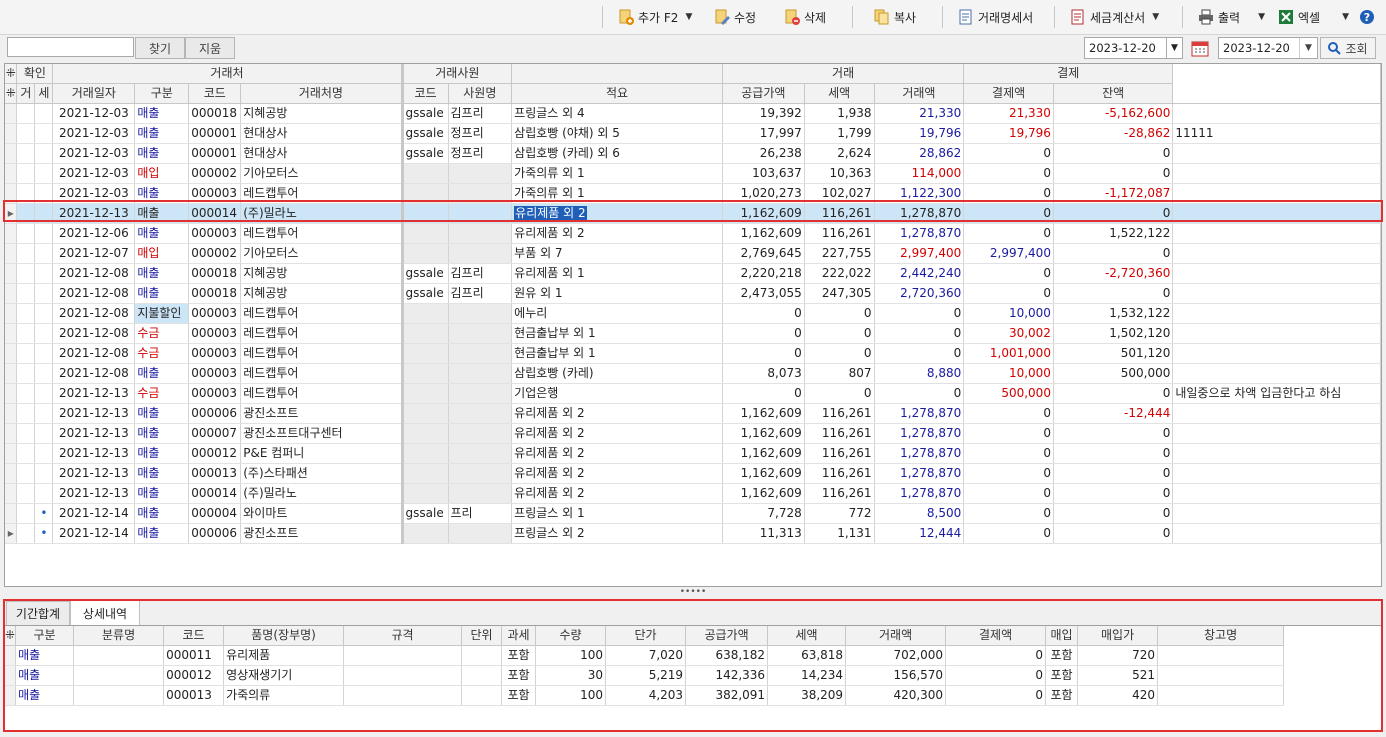 The image size is (1386, 737). What do you see at coordinates (617, 293) in the screenshot?
I see `cell-memo: 원유 외 1` at bounding box center [617, 293].